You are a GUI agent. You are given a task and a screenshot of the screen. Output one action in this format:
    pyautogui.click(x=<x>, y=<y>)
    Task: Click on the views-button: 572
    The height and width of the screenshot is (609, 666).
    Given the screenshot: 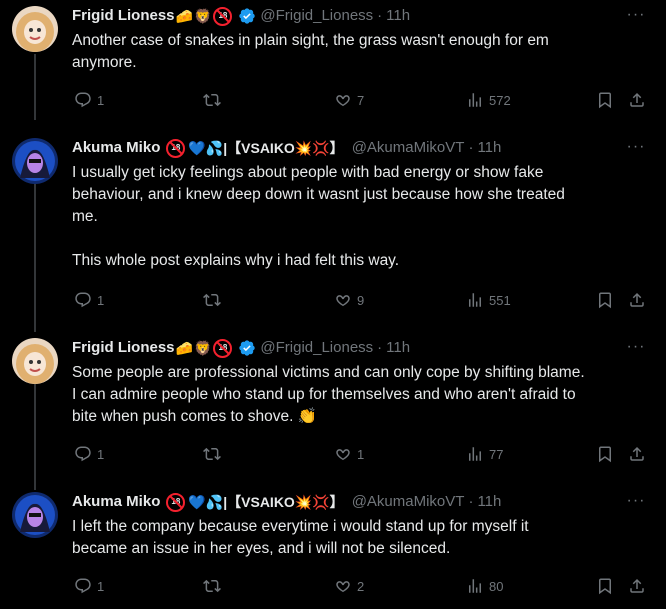 What is the action you would take?
    pyautogui.click(x=488, y=100)
    